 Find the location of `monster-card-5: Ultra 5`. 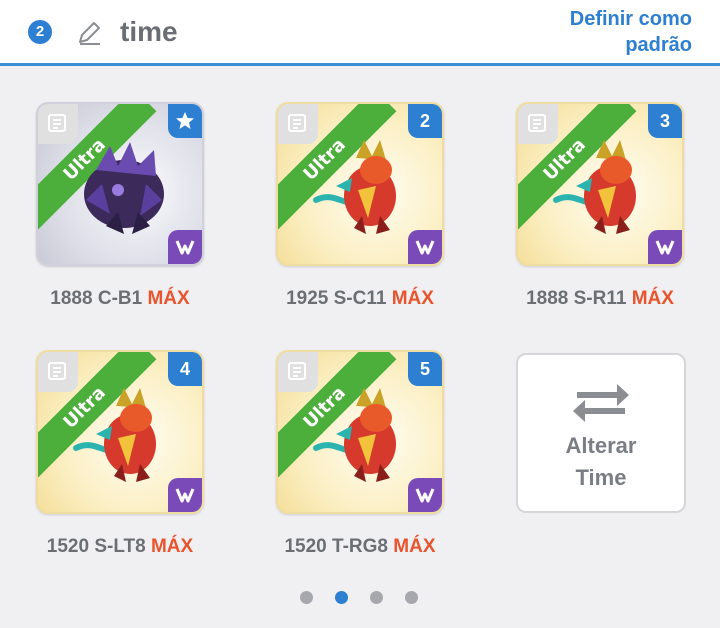

monster-card-5: Ultra 5 is located at coordinates (360, 432).